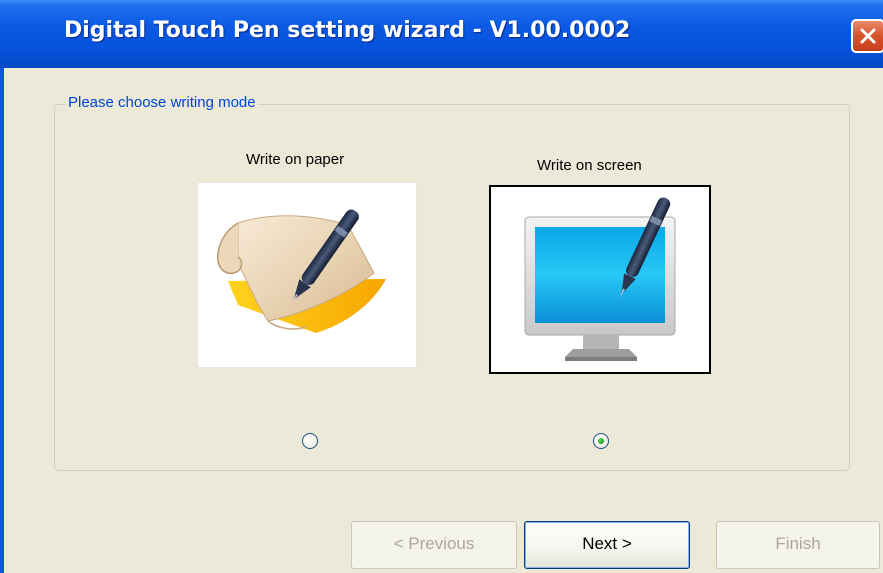 The image size is (883, 573). I want to click on close-icon, so click(868, 36).